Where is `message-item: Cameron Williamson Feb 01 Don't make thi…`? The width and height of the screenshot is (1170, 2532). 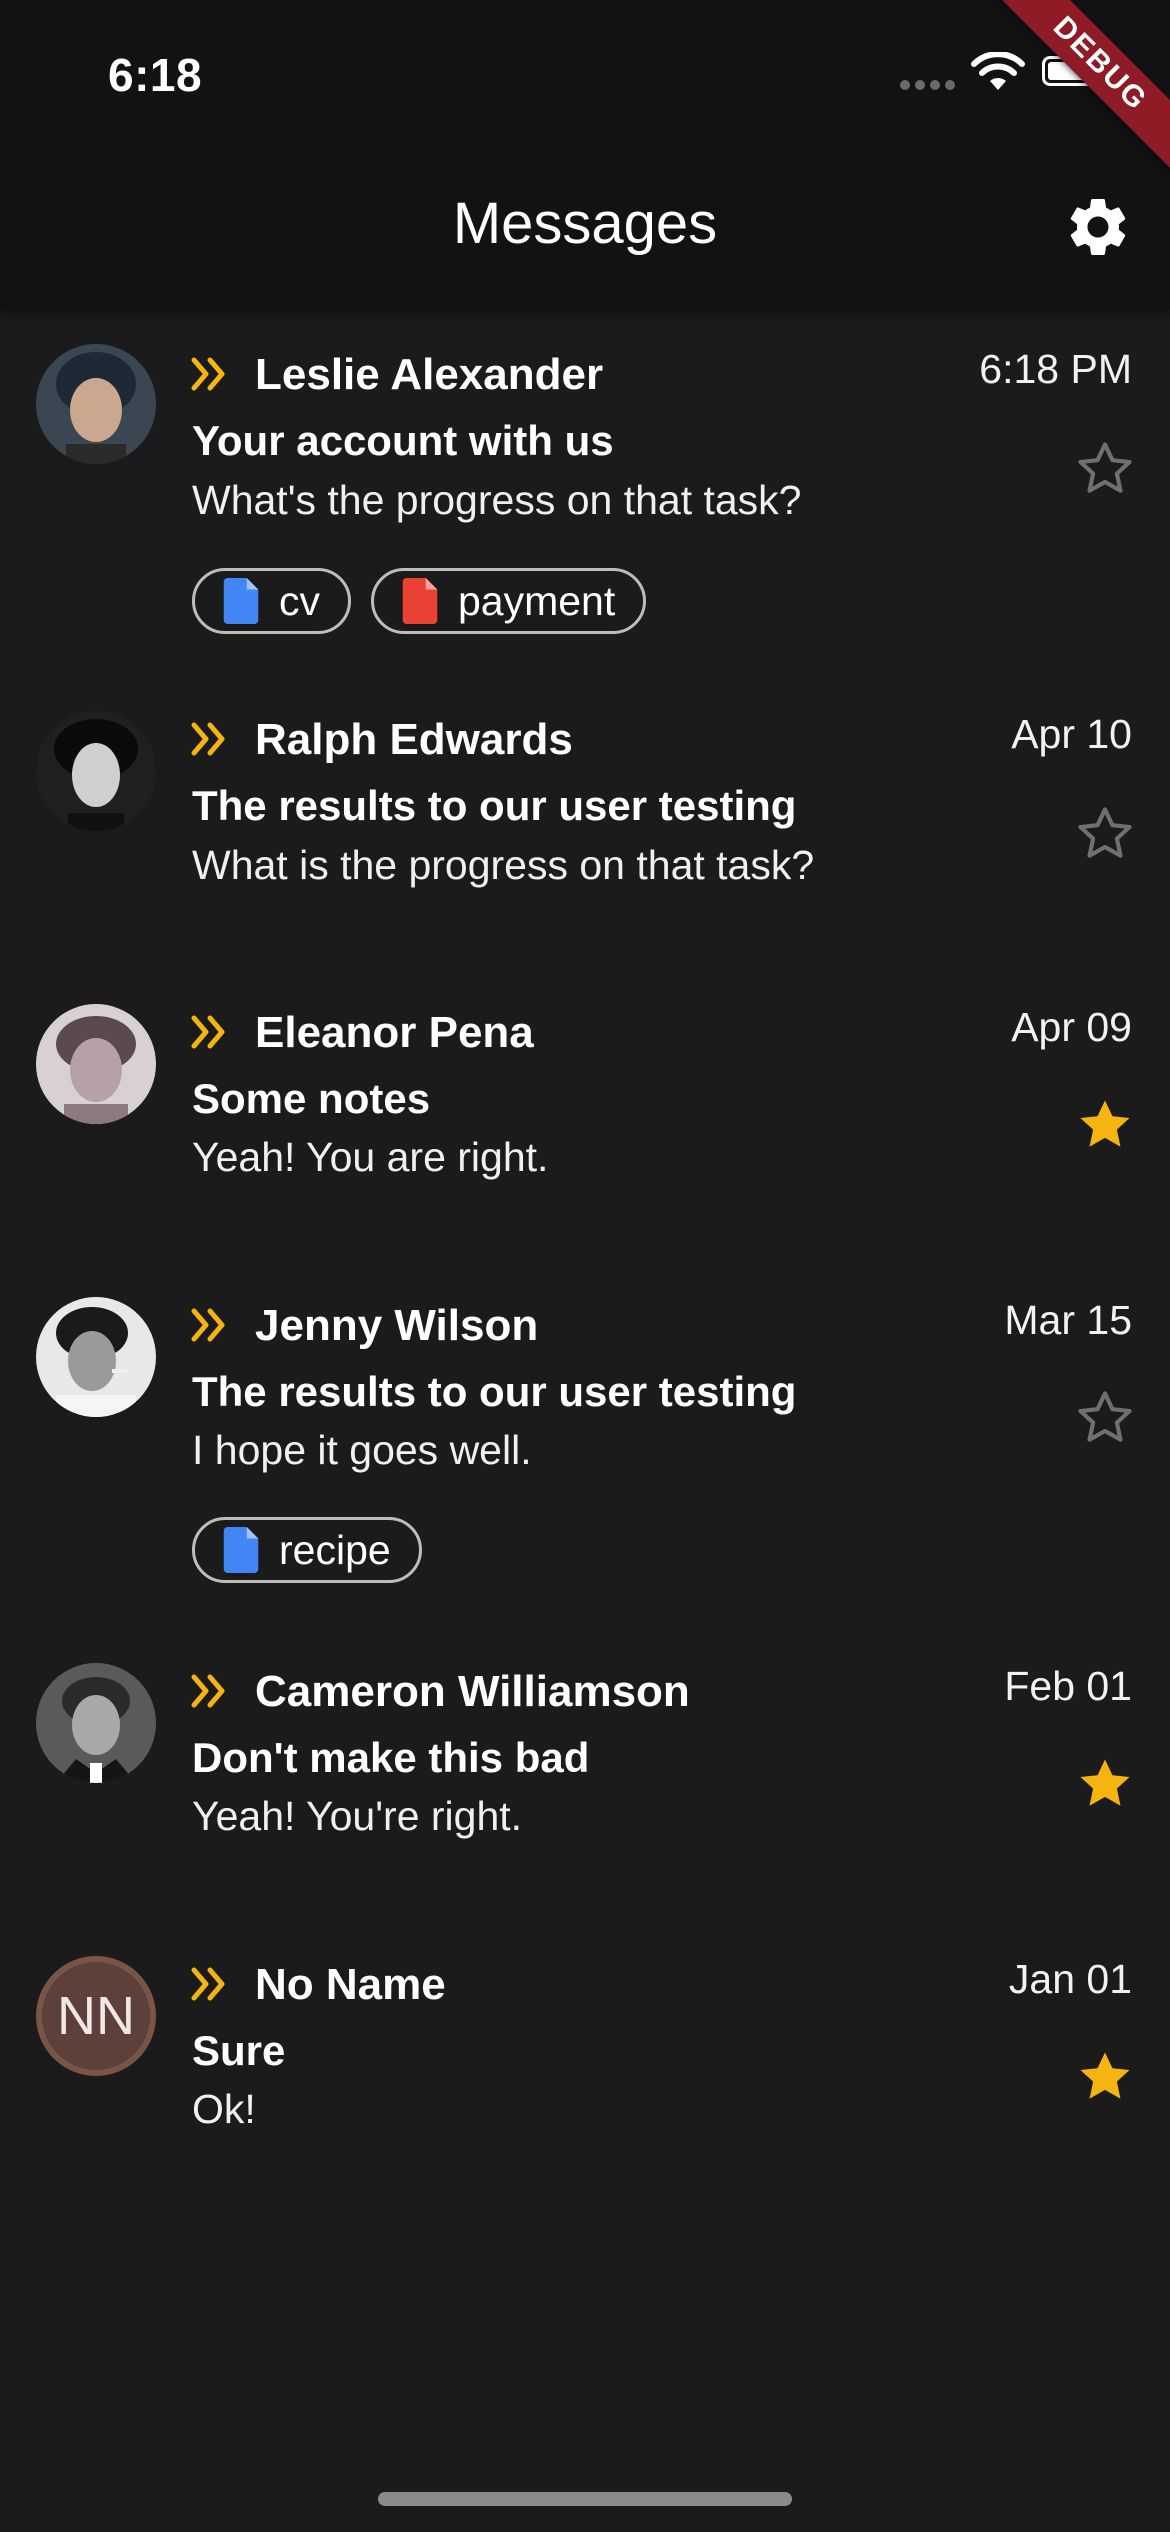 message-item: Cameron Williamson Feb 01 Don't make thi… is located at coordinates (585, 1775).